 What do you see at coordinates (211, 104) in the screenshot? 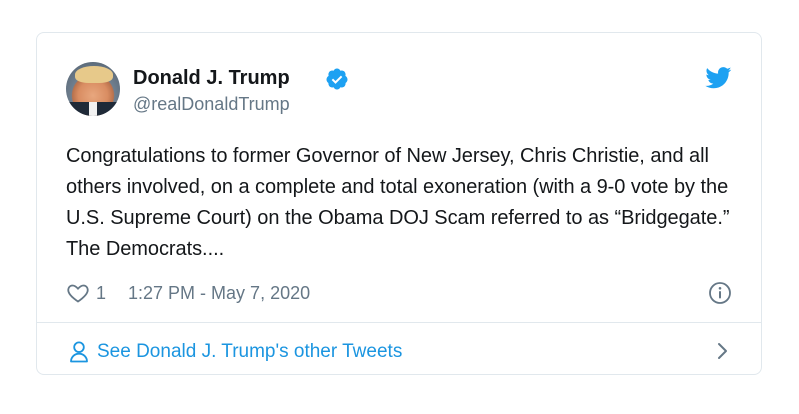
I see `author-handle: @realDonaldTrump` at bounding box center [211, 104].